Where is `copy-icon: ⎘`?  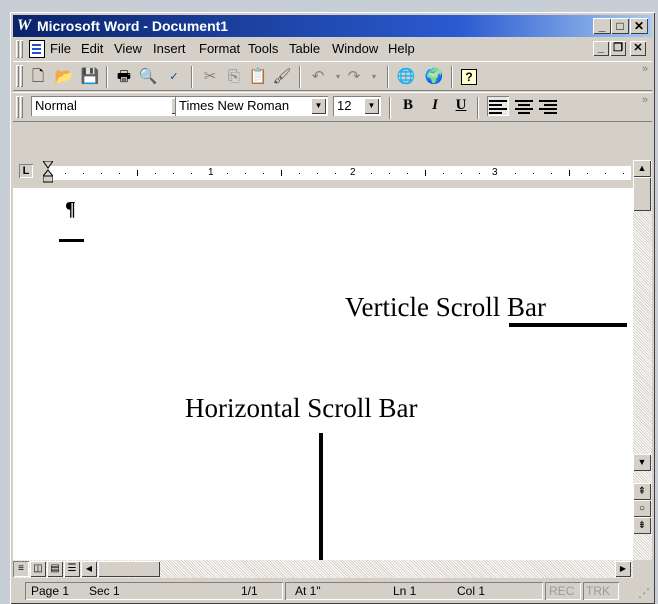
copy-icon: ⎘ is located at coordinates (234, 77).